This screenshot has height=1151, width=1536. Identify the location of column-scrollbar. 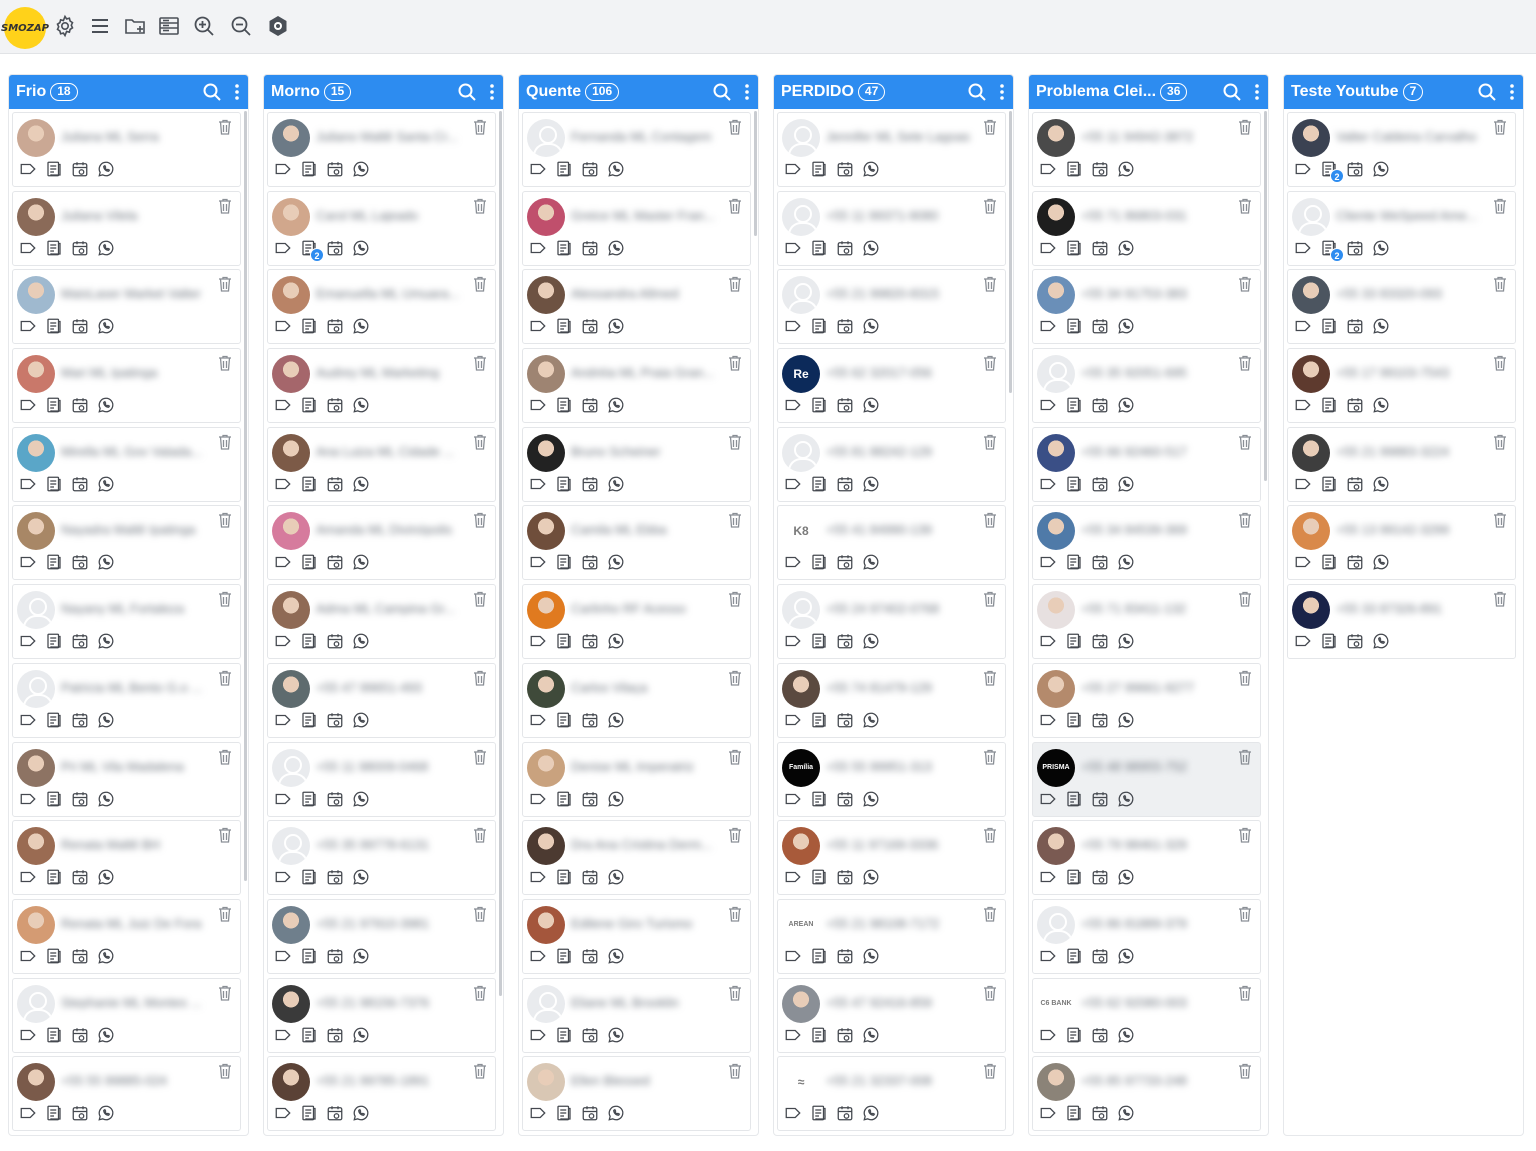
(245, 496).